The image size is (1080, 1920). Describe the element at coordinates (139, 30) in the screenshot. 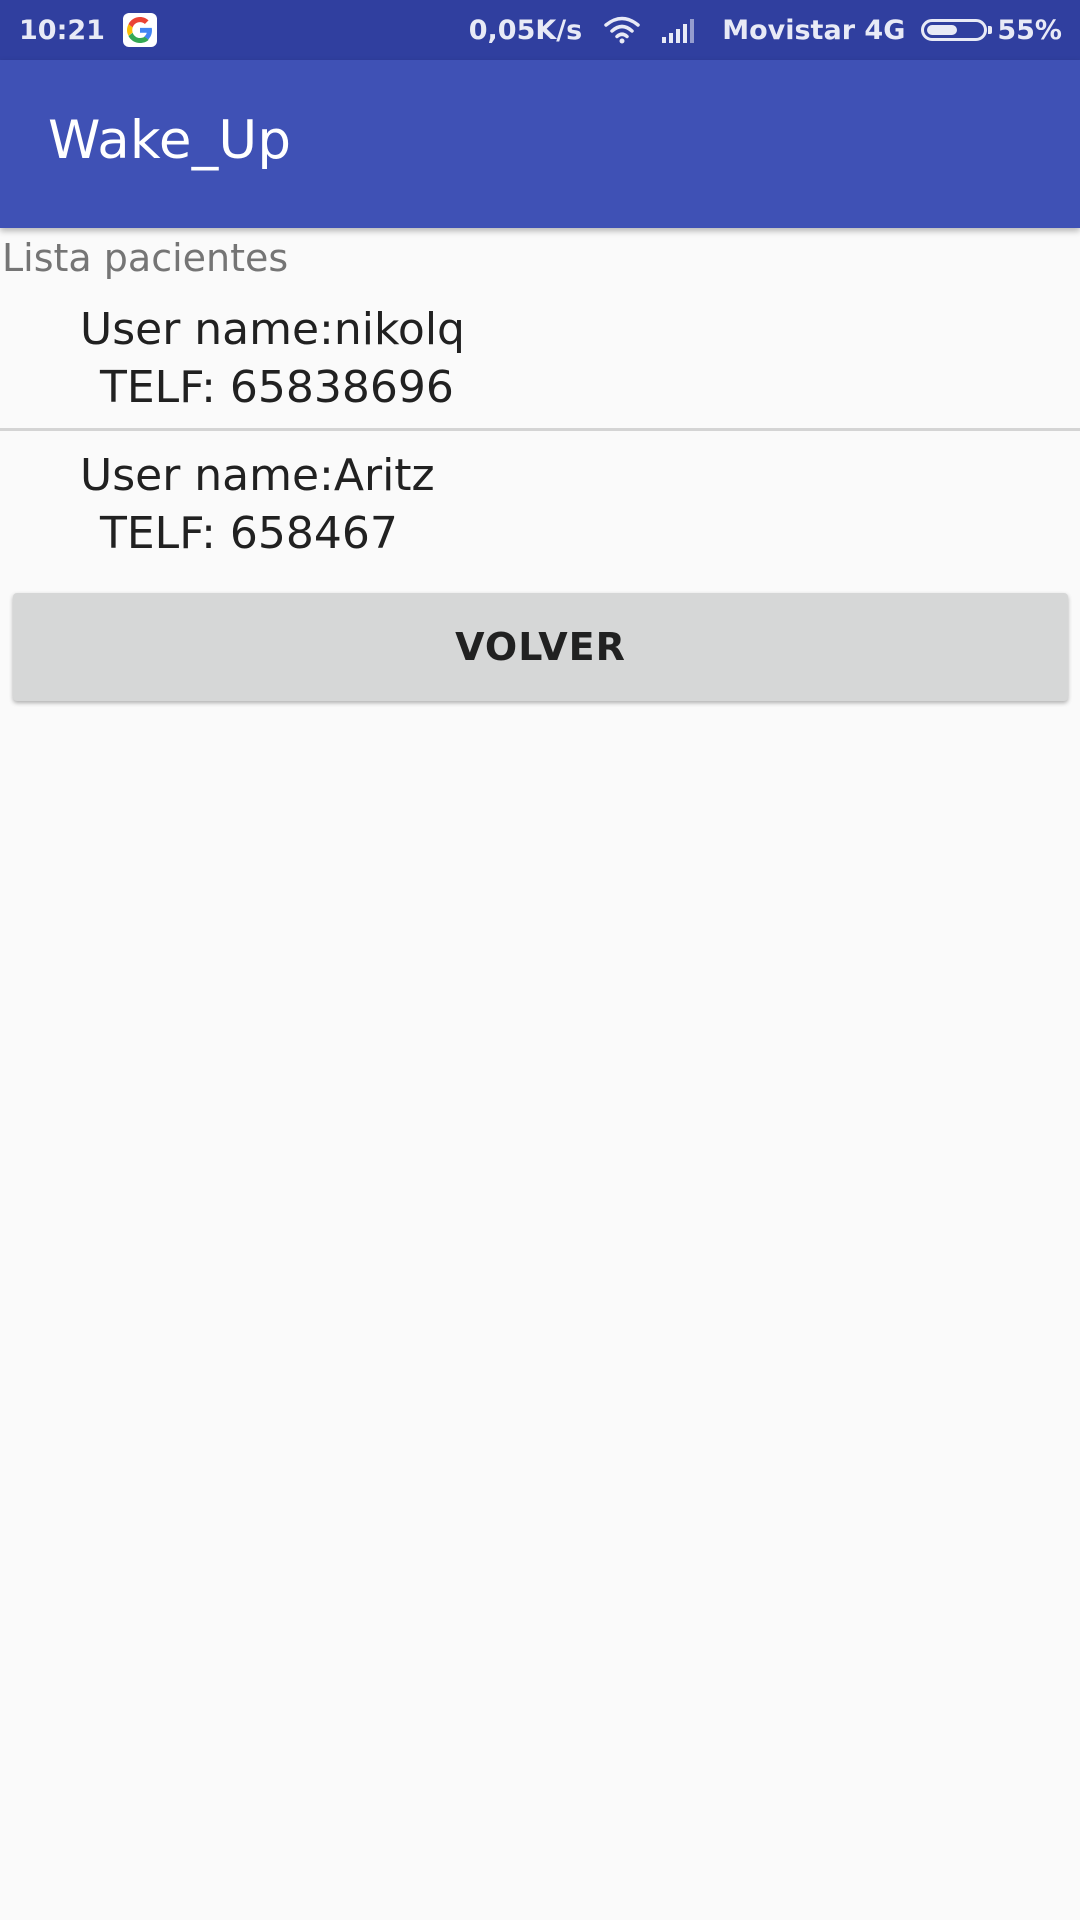

I see `google-icon` at that location.